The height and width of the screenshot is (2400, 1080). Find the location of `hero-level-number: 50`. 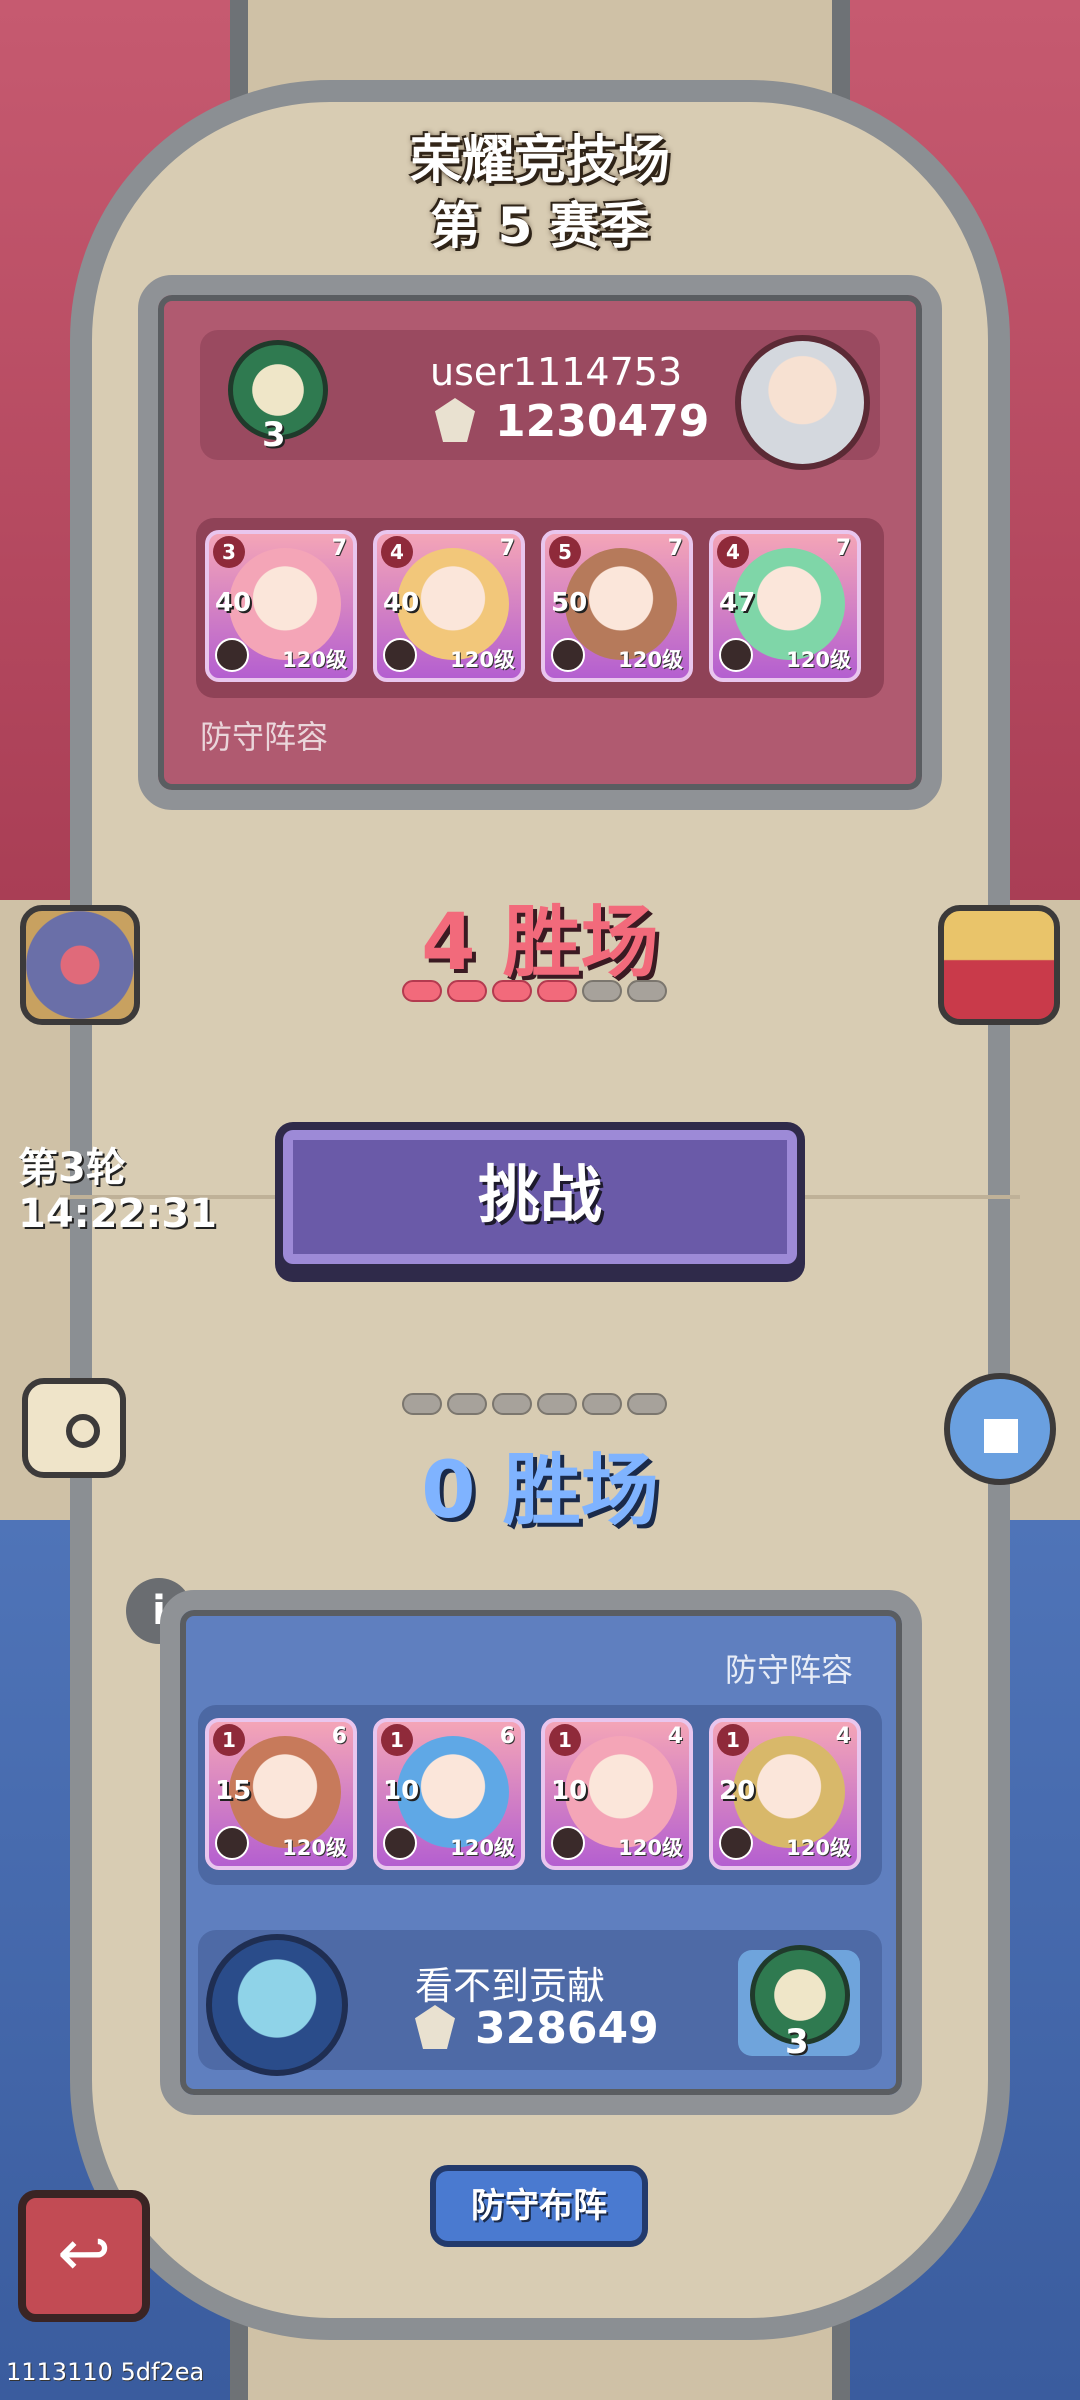

hero-level-number: 50 is located at coordinates (569, 603).